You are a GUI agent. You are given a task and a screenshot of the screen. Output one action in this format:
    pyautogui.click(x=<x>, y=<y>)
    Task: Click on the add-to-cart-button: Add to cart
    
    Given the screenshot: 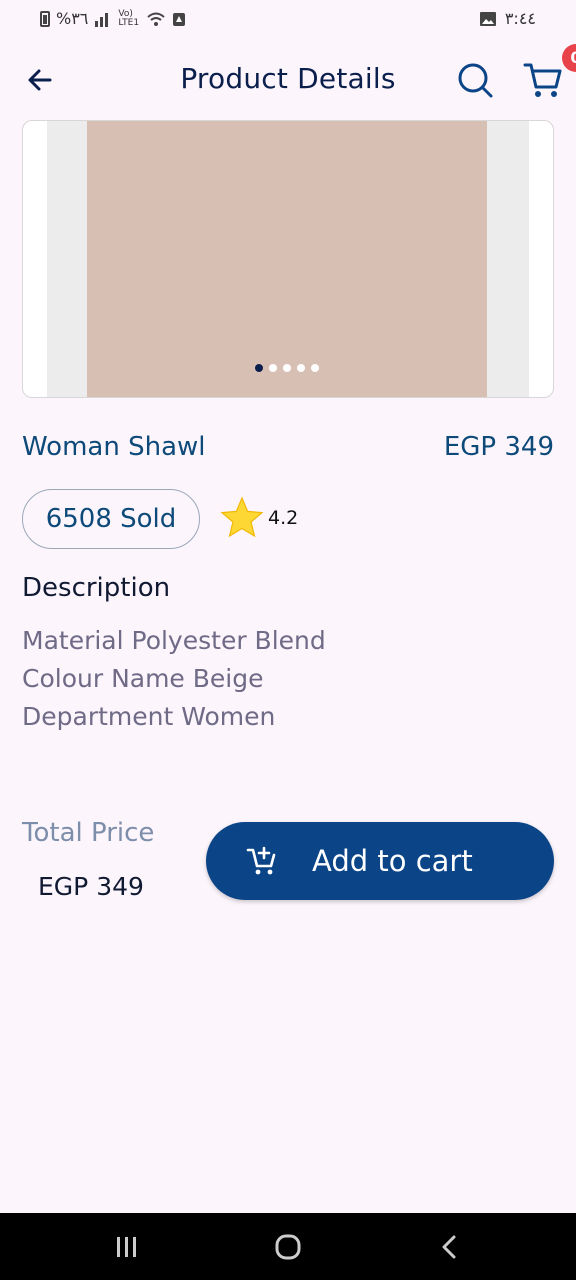 What is the action you would take?
    pyautogui.click(x=380, y=861)
    